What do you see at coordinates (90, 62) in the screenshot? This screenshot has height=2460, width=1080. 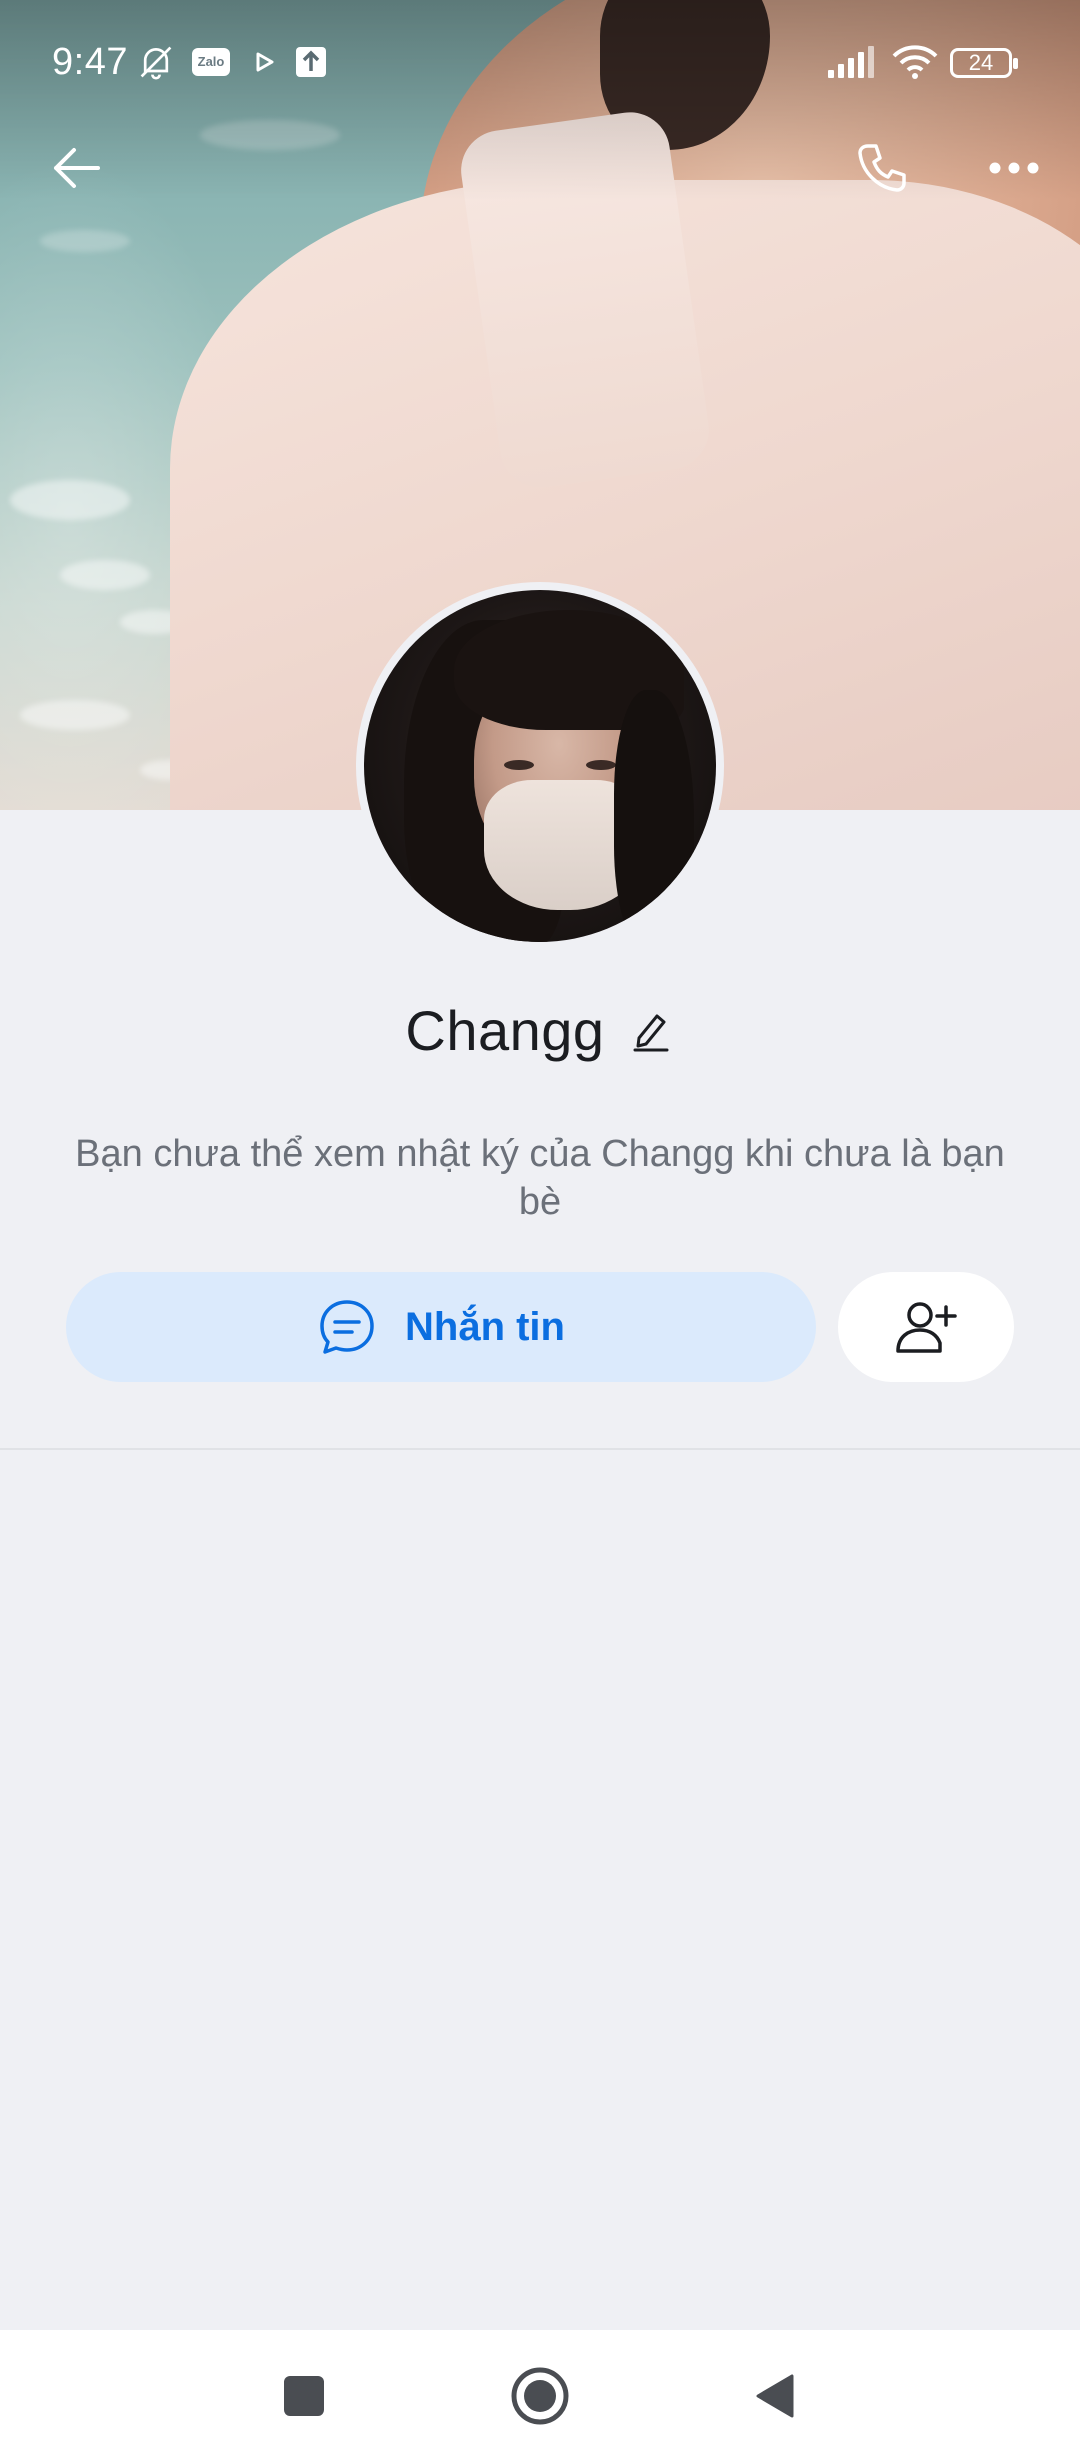 I see `status-time: 9:47` at bounding box center [90, 62].